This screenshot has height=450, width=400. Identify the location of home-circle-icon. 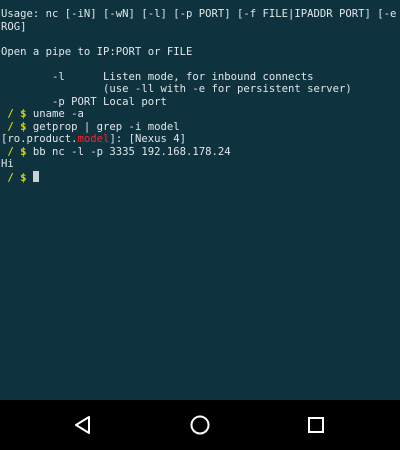
(200, 425).